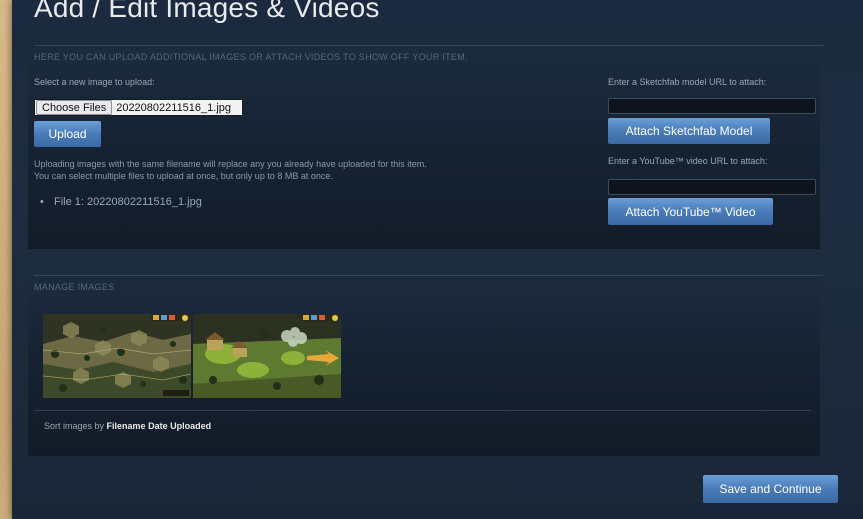  I want to click on sort-by-filename-link: Filename, so click(126, 426).